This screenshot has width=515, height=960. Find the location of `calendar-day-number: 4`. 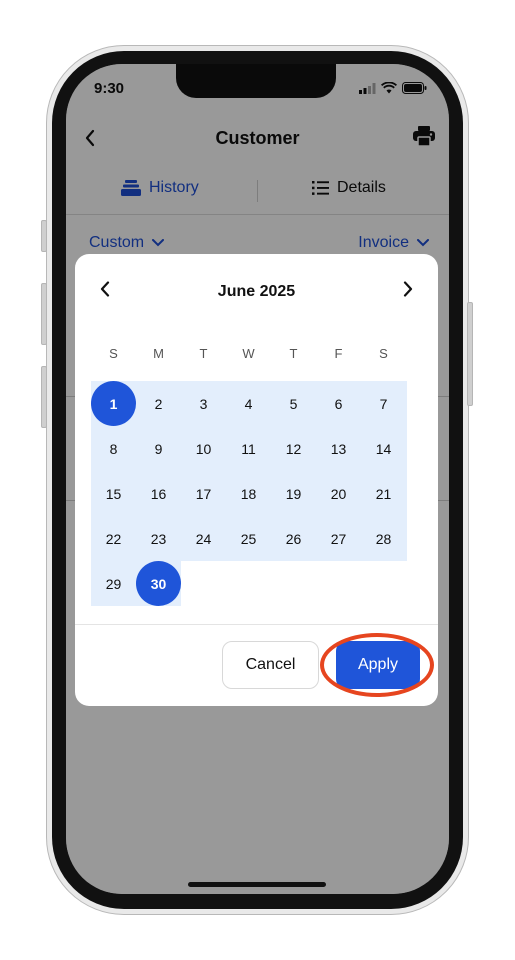

calendar-day-number: 4 is located at coordinates (248, 403).